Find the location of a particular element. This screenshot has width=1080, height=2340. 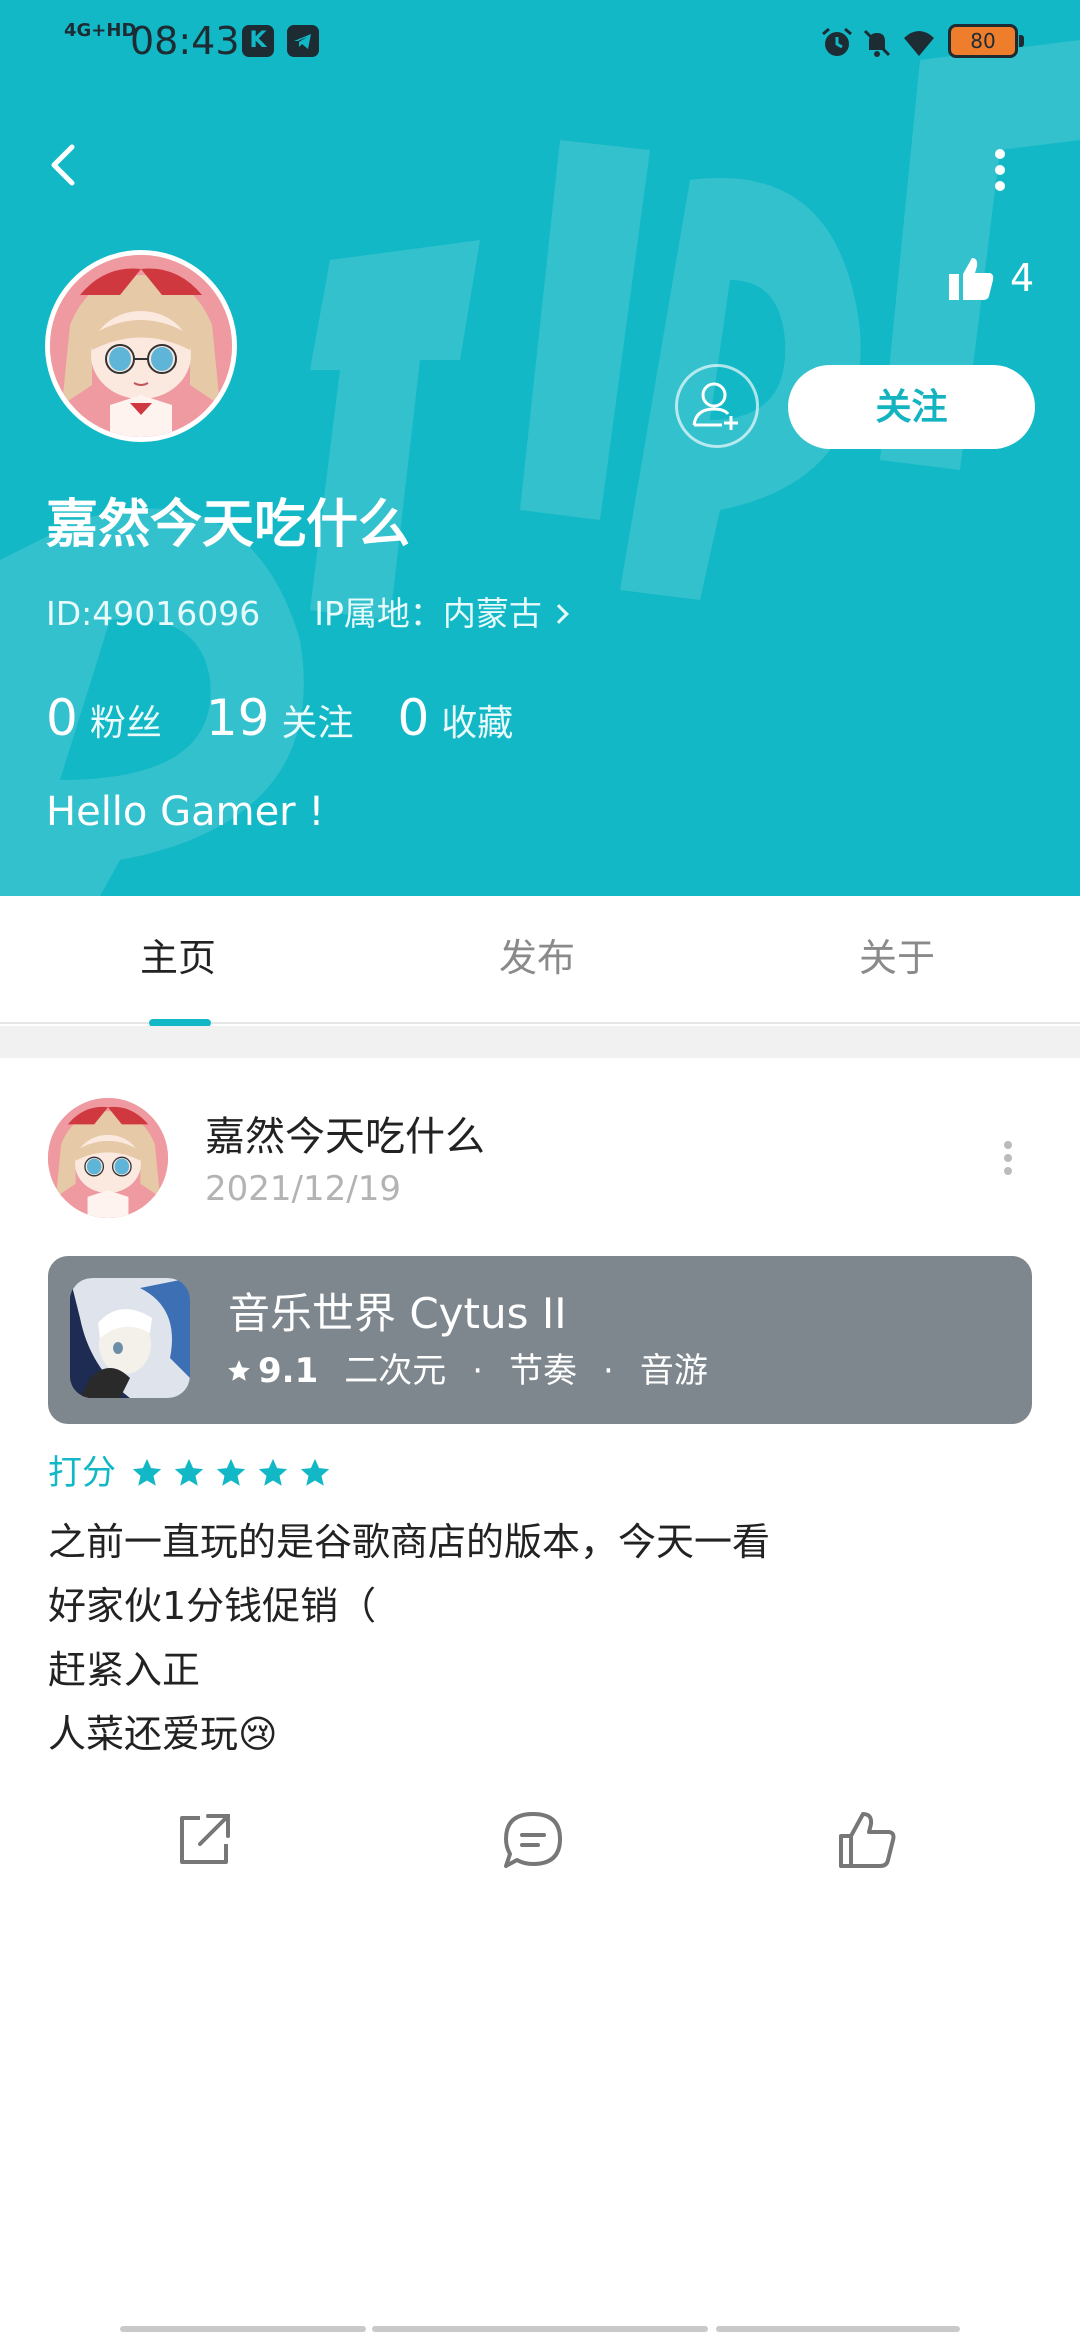

rating-stars is located at coordinates (235, 1473).